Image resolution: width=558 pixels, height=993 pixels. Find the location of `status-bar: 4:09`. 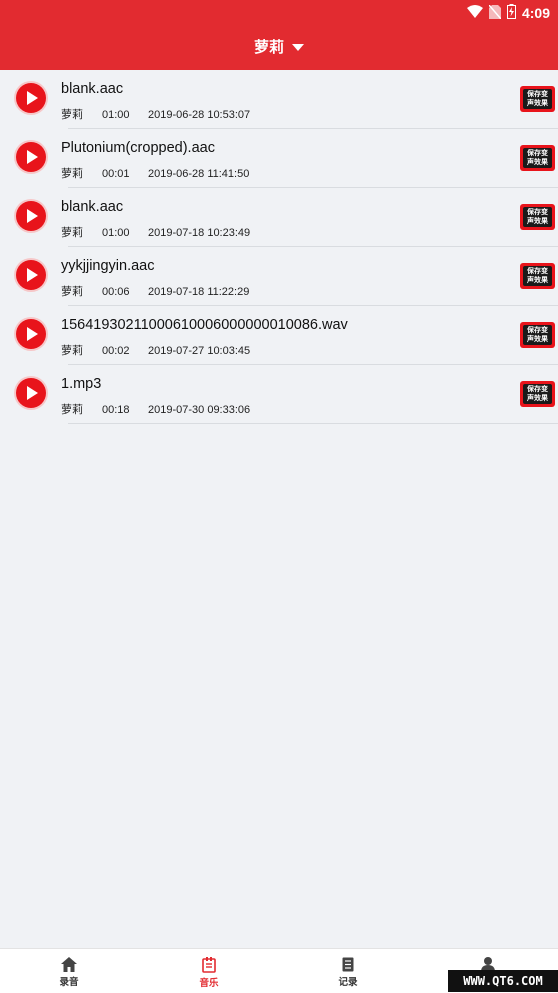

status-bar: 4:09 is located at coordinates (508, 13).